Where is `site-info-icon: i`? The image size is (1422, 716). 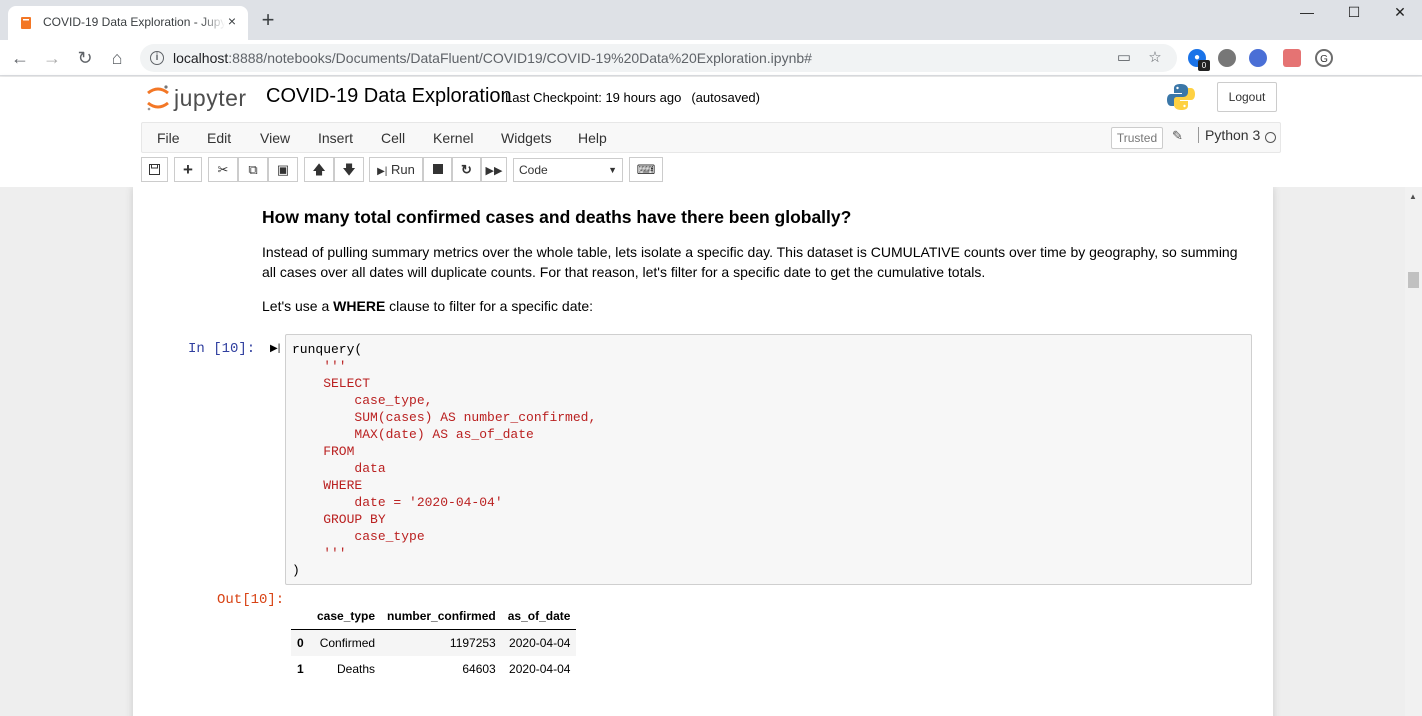 site-info-icon: i is located at coordinates (157, 58).